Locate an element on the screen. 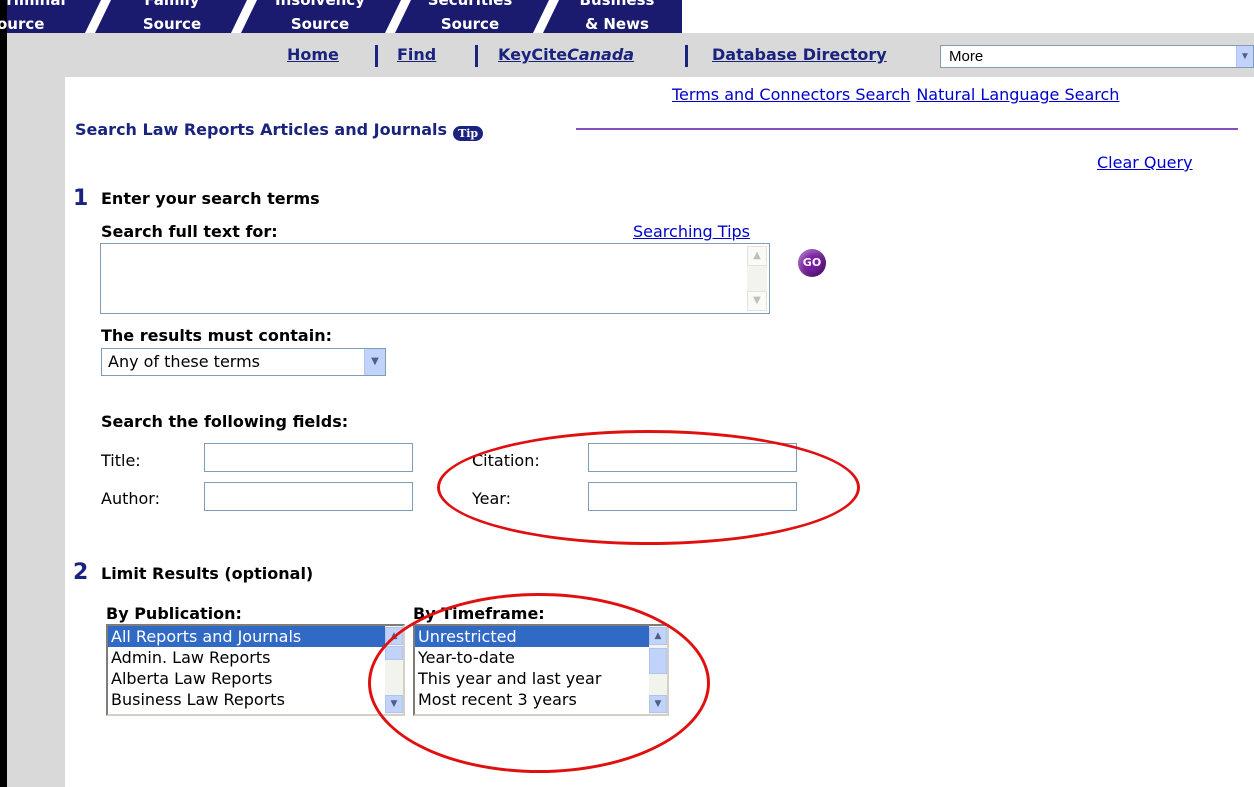 Image resolution: width=1254 pixels, height=787 pixels. list-item: Admin. Law Reports is located at coordinates (255, 657).